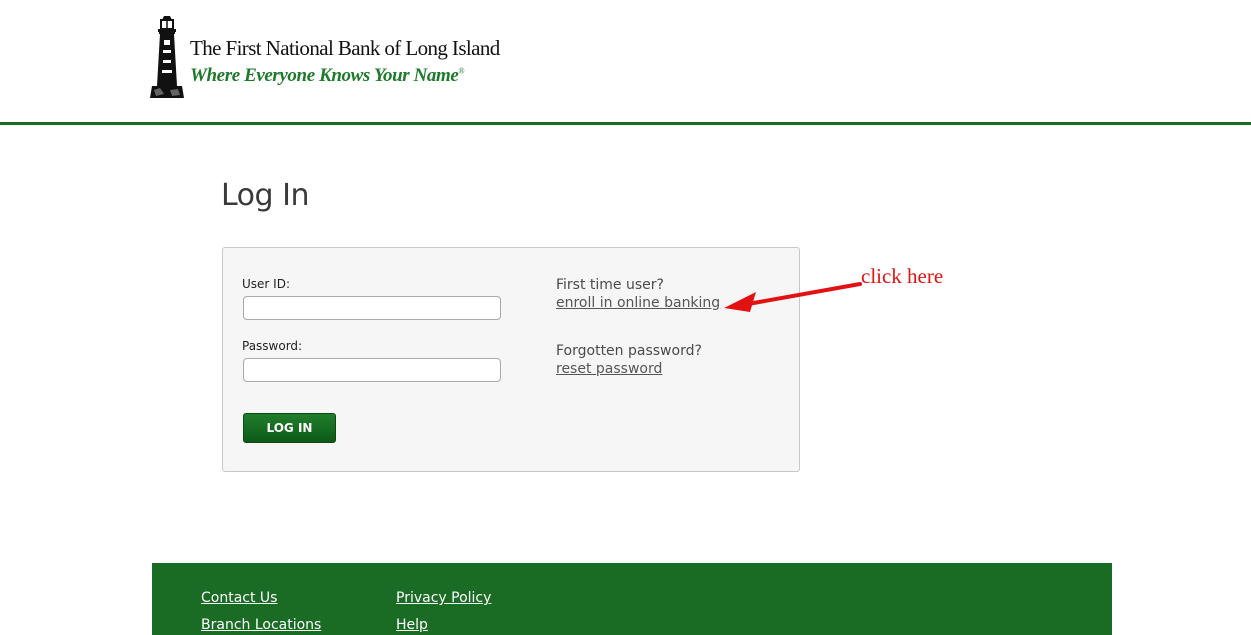 Image resolution: width=1251 pixels, height=635 pixels. Describe the element at coordinates (793, 297) in the screenshot. I see `red-arrow-icon` at that location.